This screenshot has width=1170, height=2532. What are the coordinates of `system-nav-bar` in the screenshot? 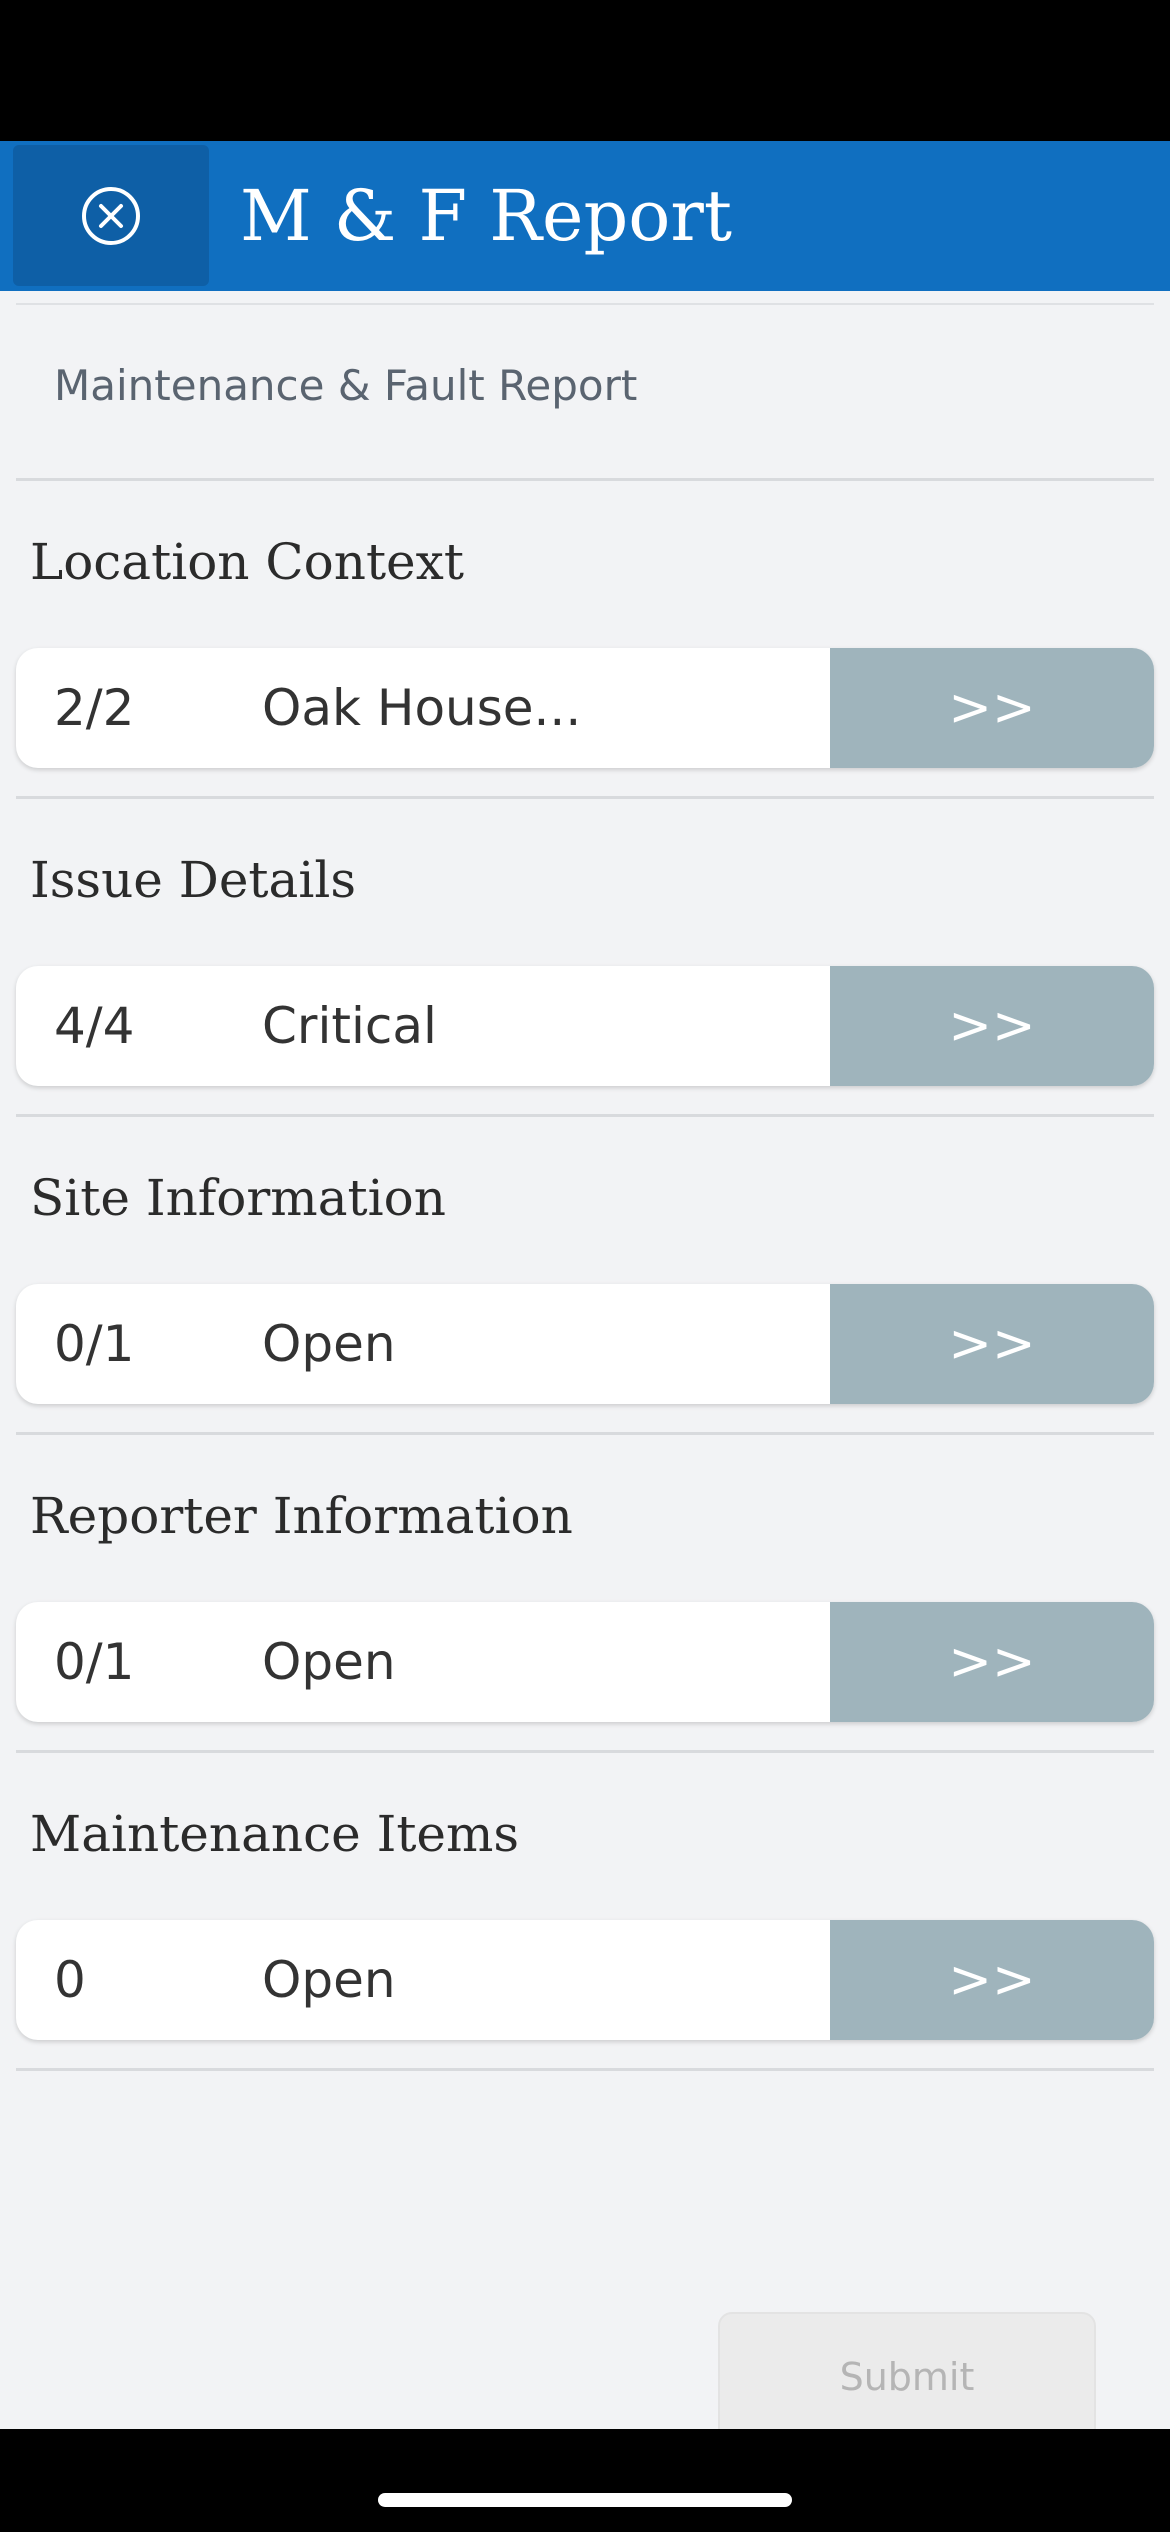 It's located at (585, 2480).